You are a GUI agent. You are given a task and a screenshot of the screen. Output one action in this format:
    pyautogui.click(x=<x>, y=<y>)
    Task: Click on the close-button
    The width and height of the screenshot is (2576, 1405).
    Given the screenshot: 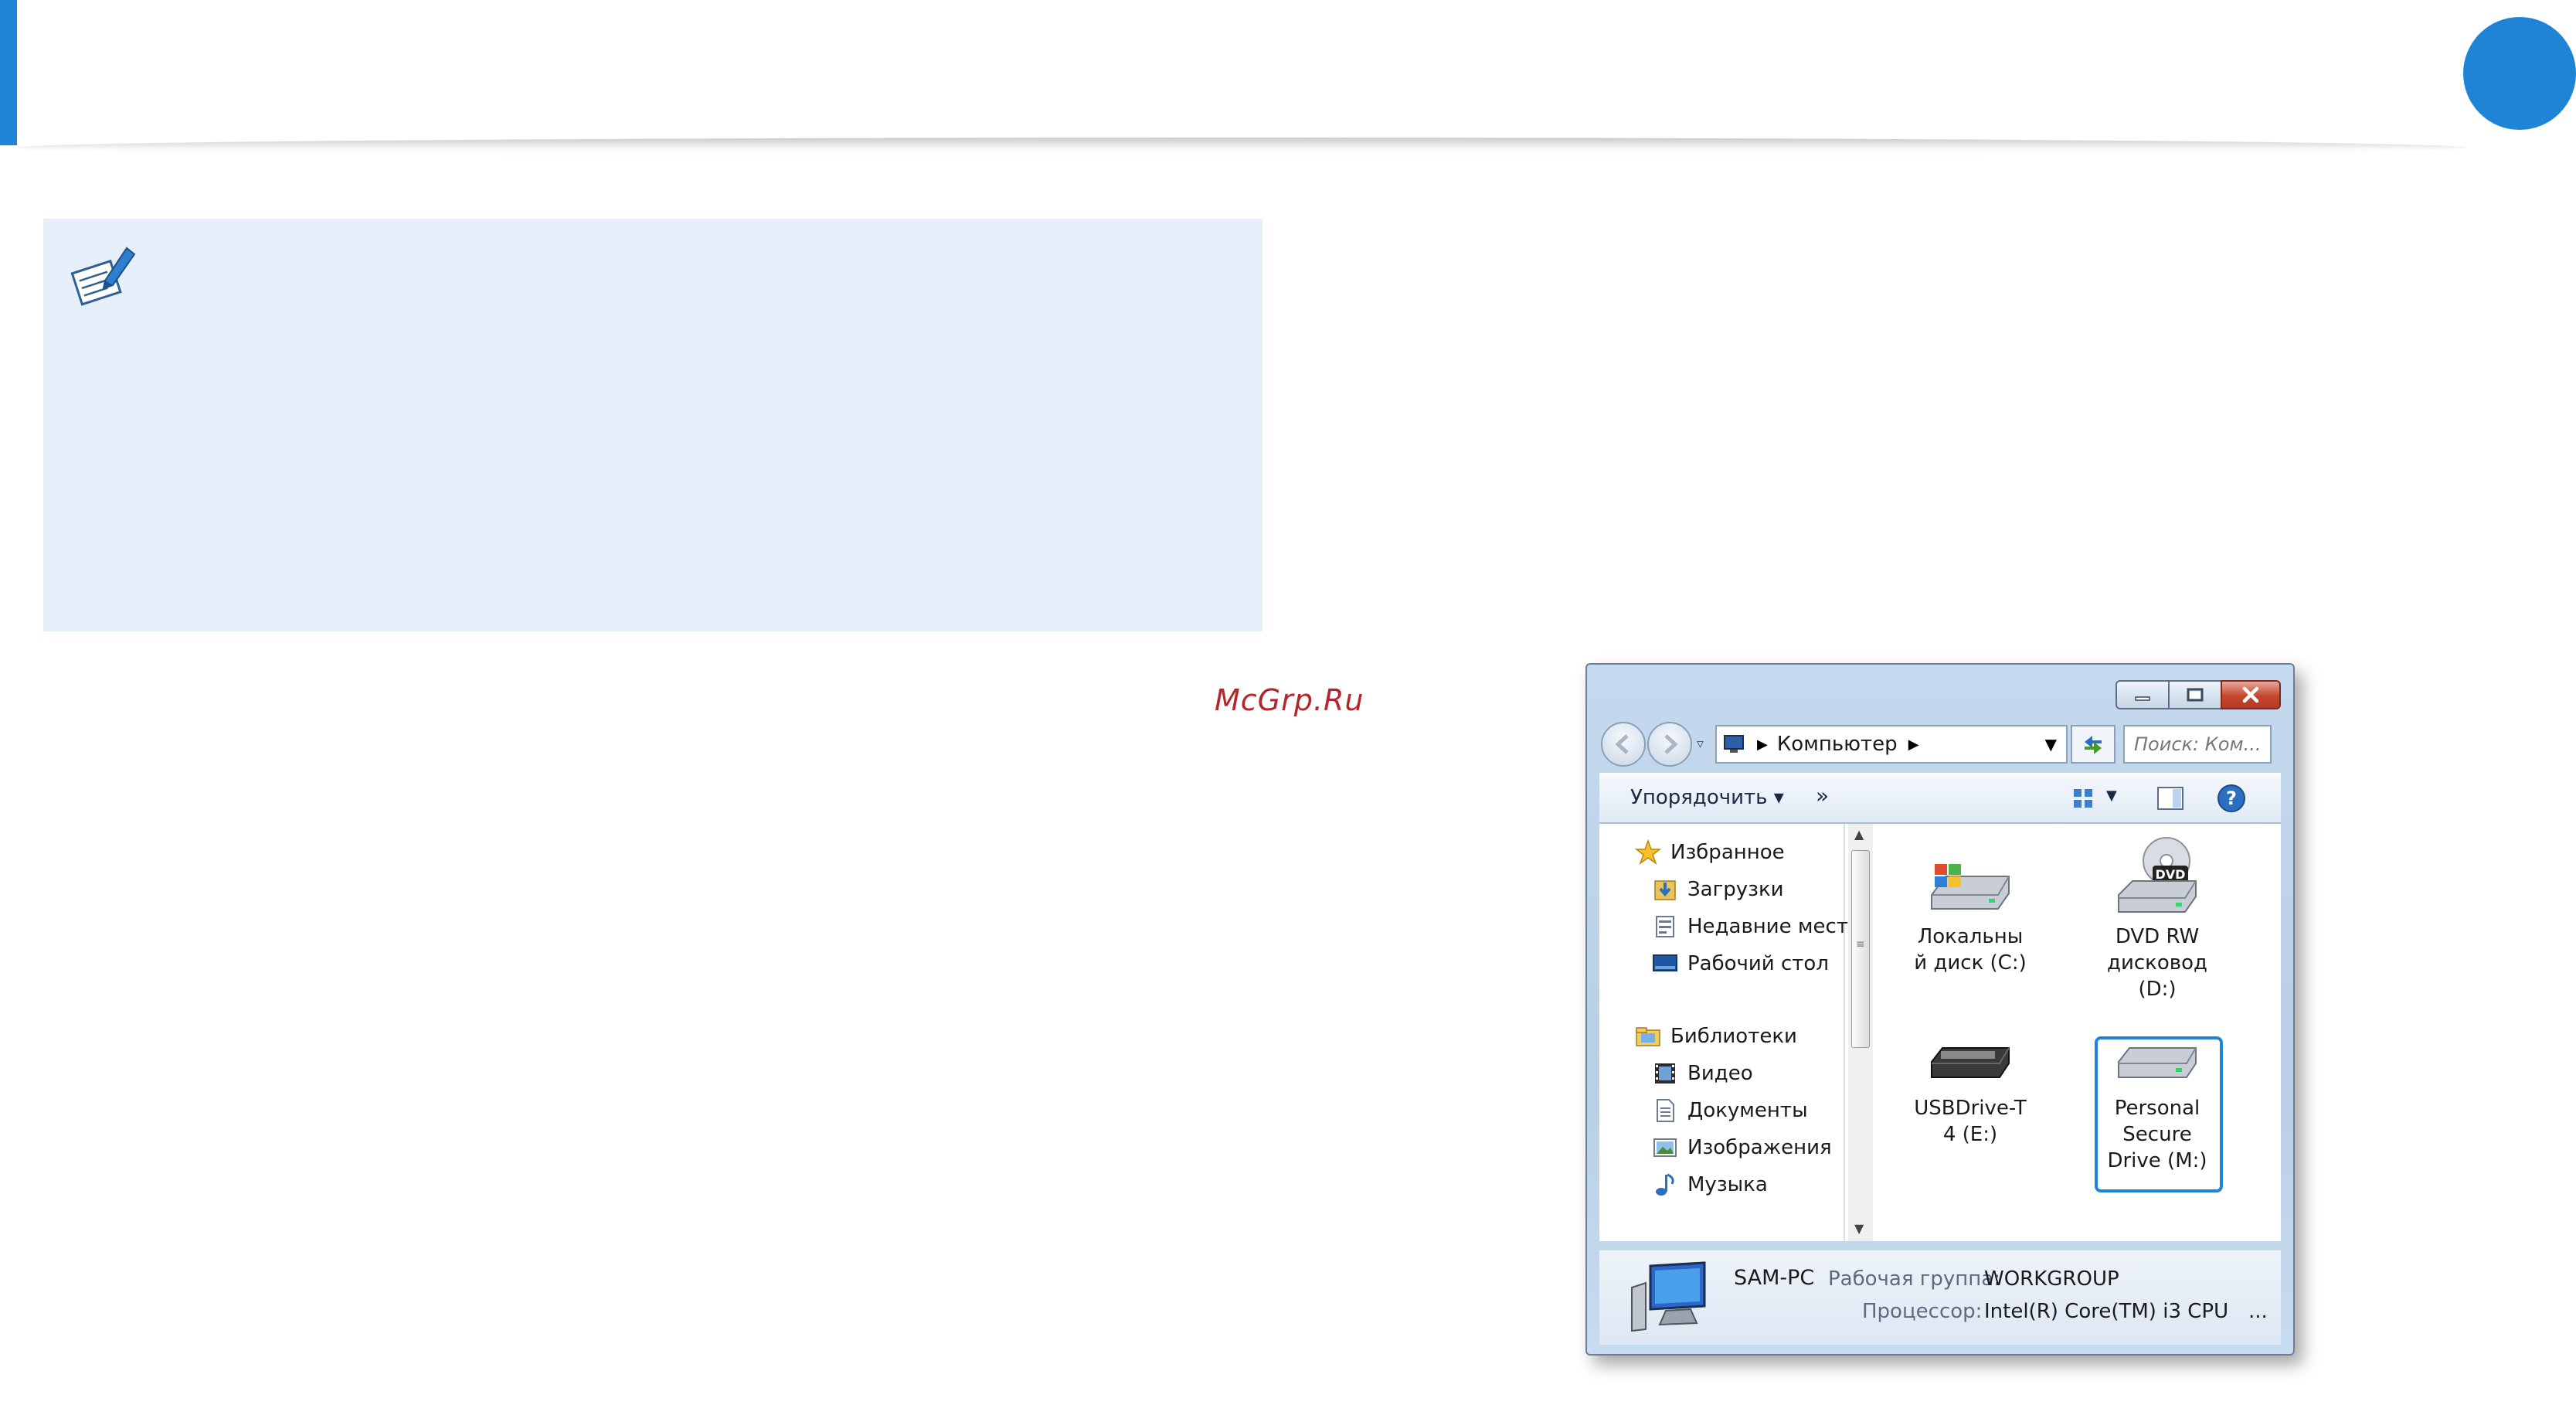 What is the action you would take?
    pyautogui.click(x=2251, y=694)
    